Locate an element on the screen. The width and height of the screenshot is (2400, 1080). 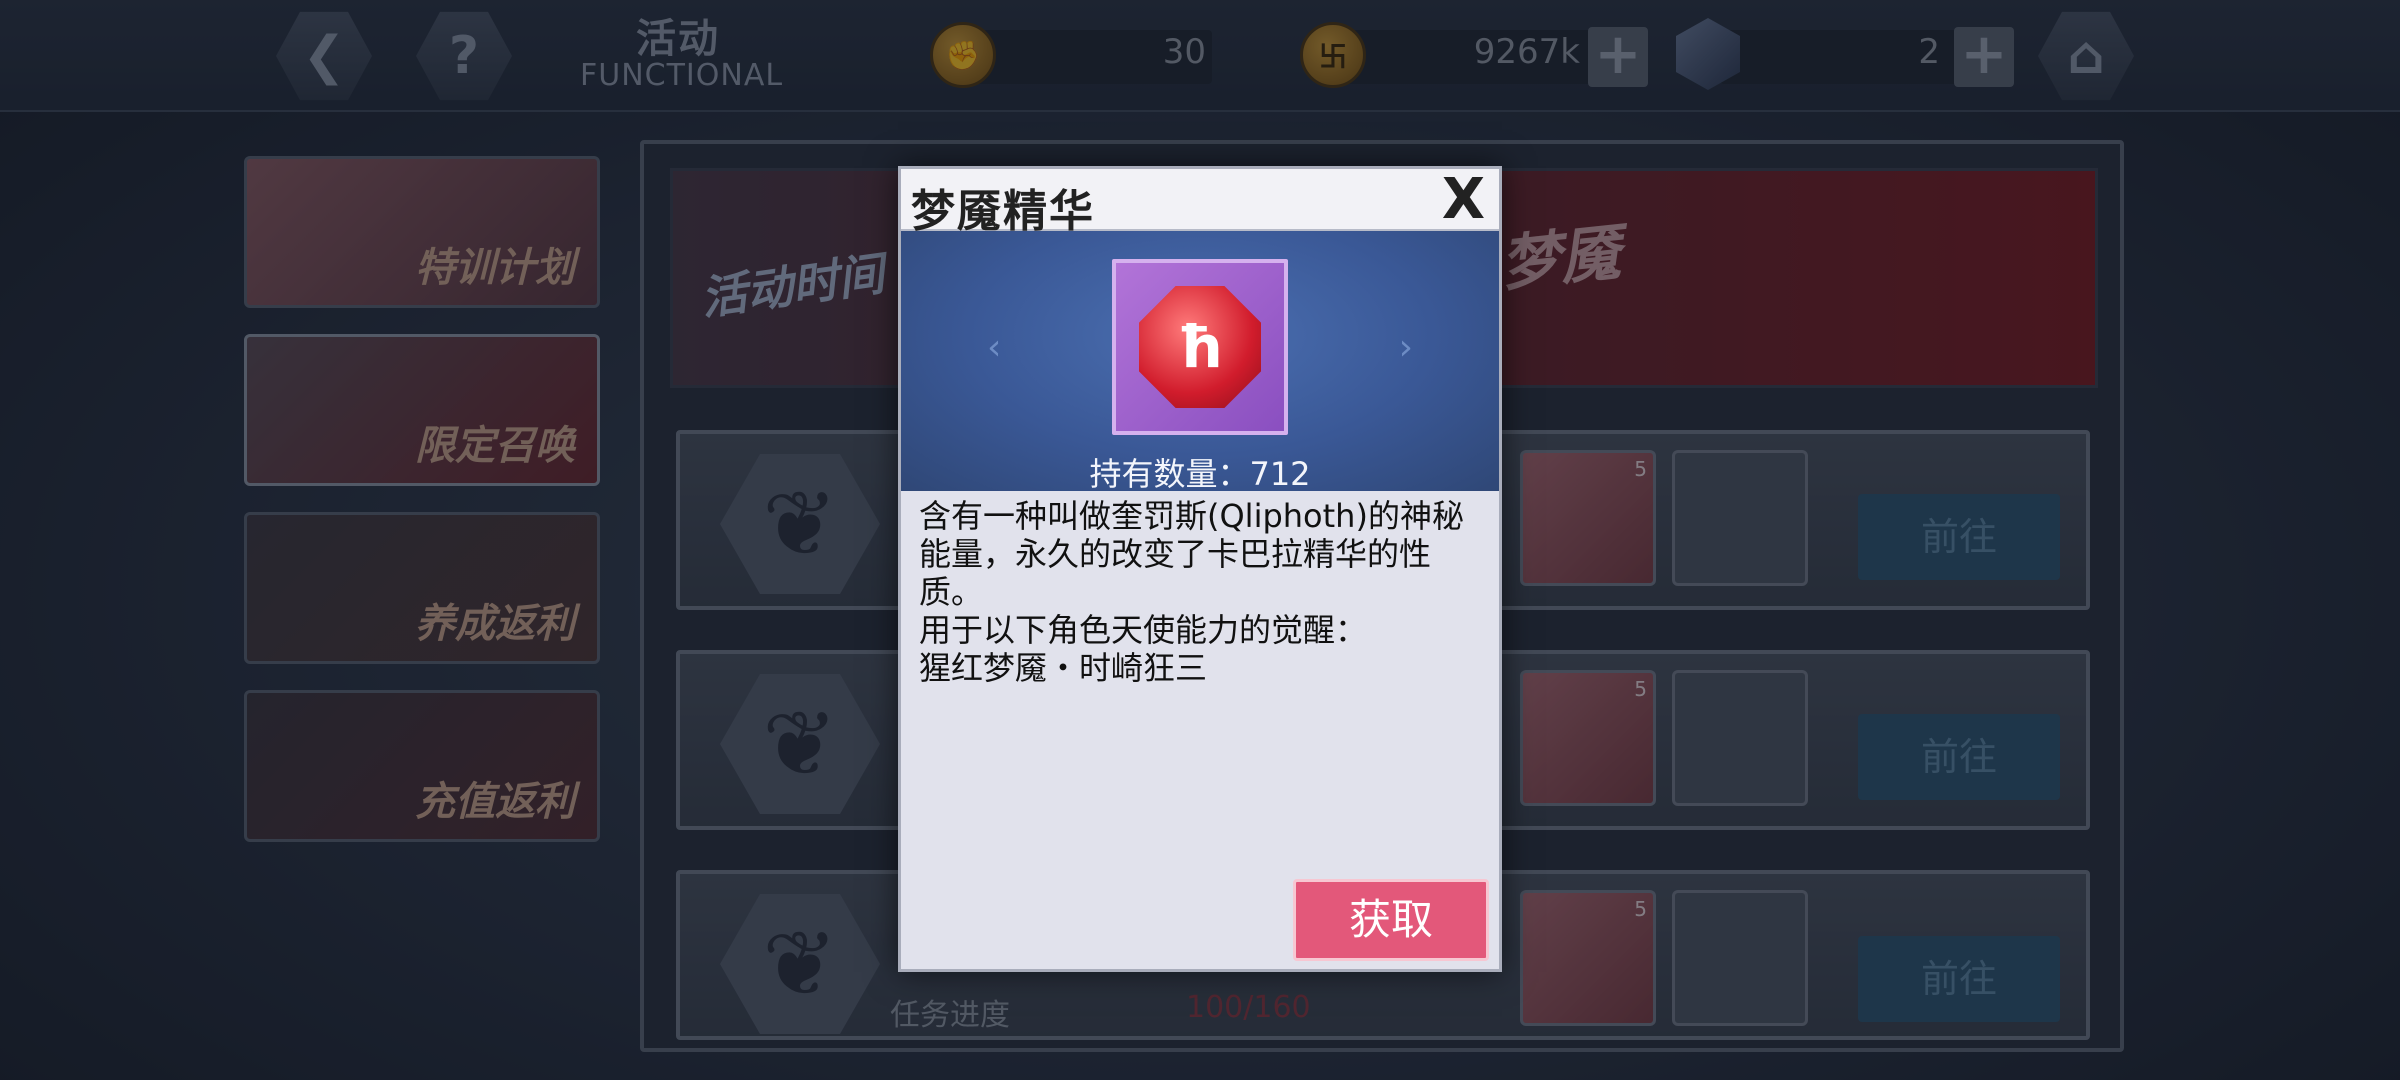
chevron-left-icon: ‹ is located at coordinates (994, 347).